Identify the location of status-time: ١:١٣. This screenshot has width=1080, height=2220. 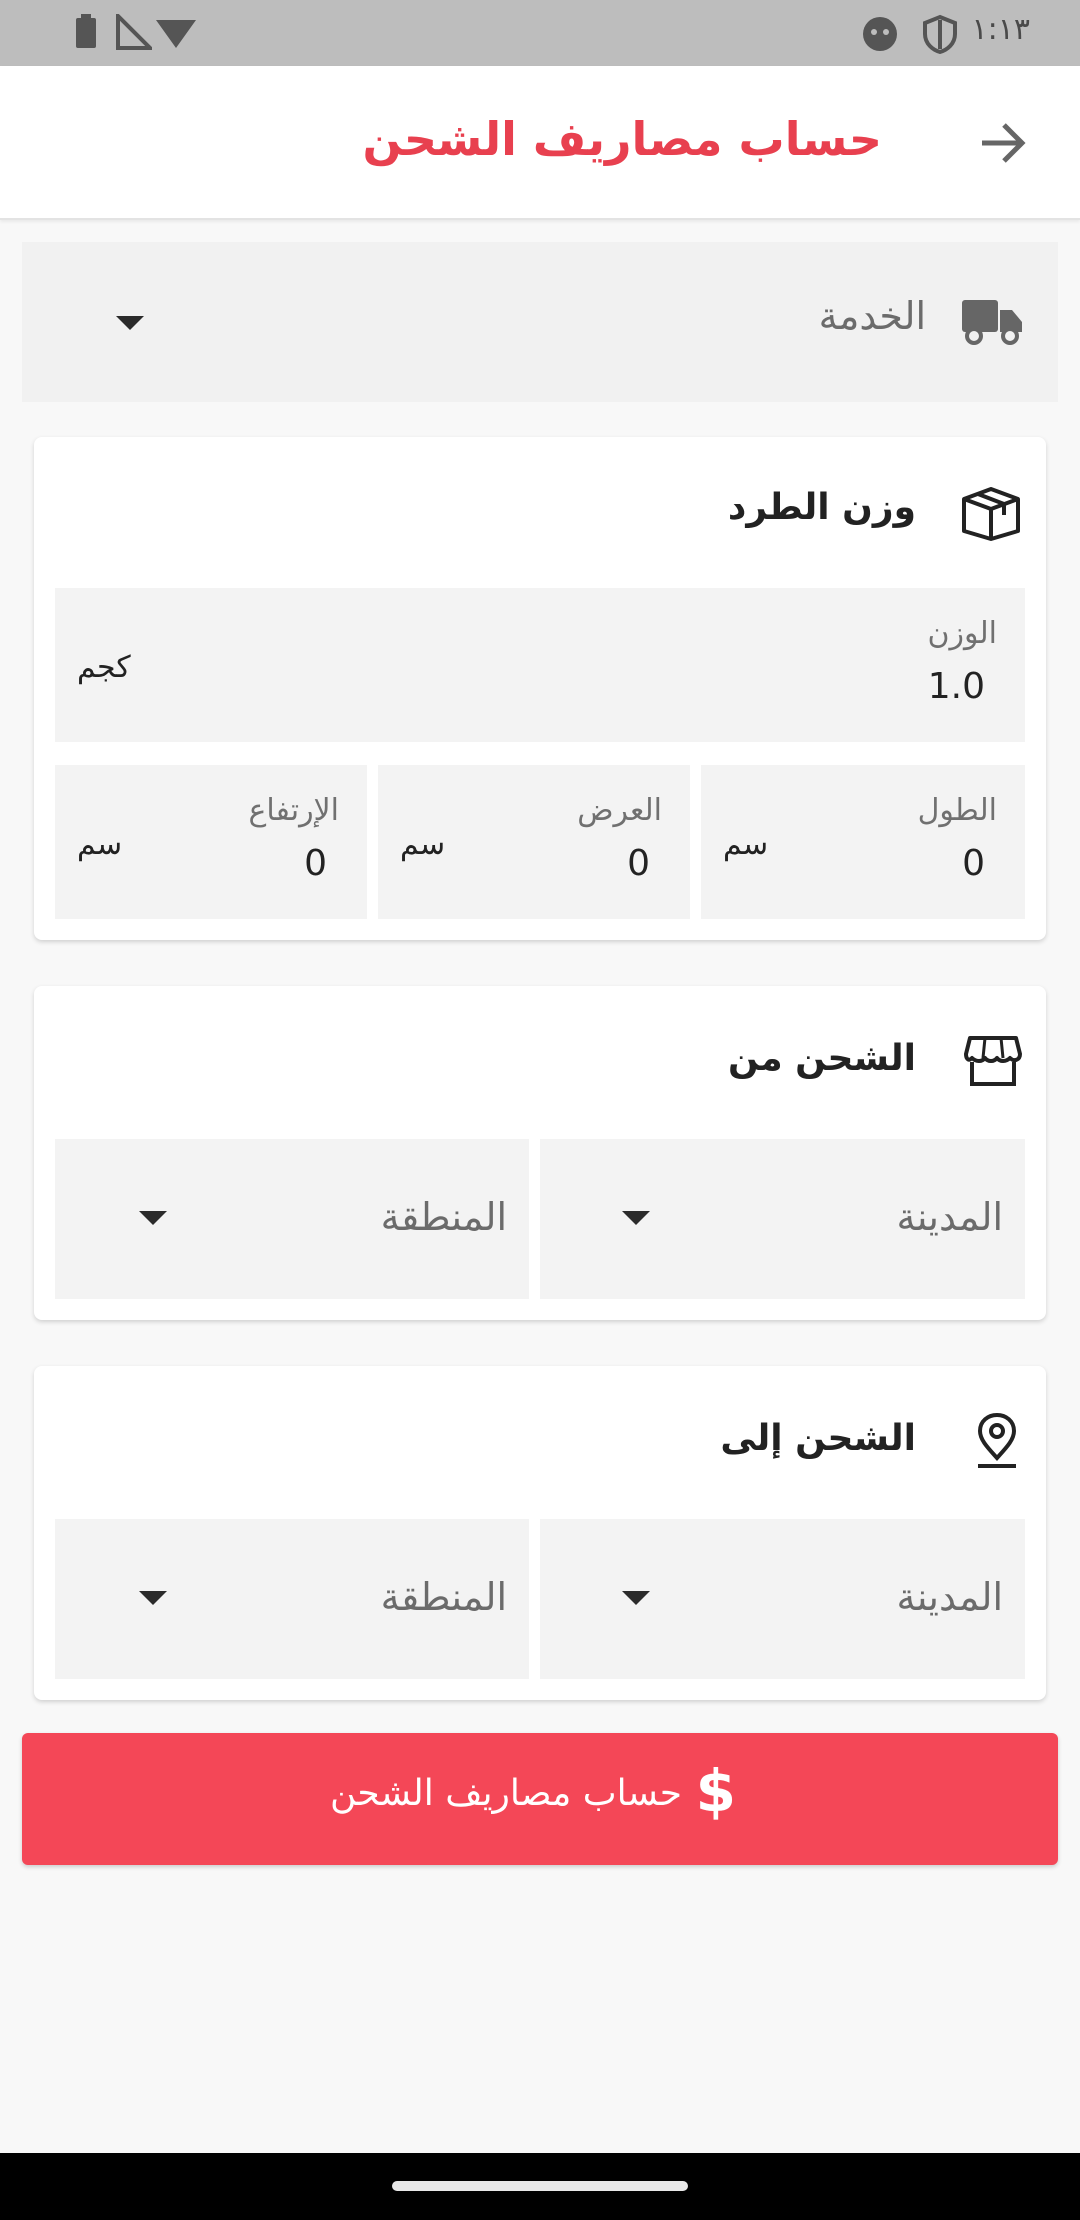
(1000, 29).